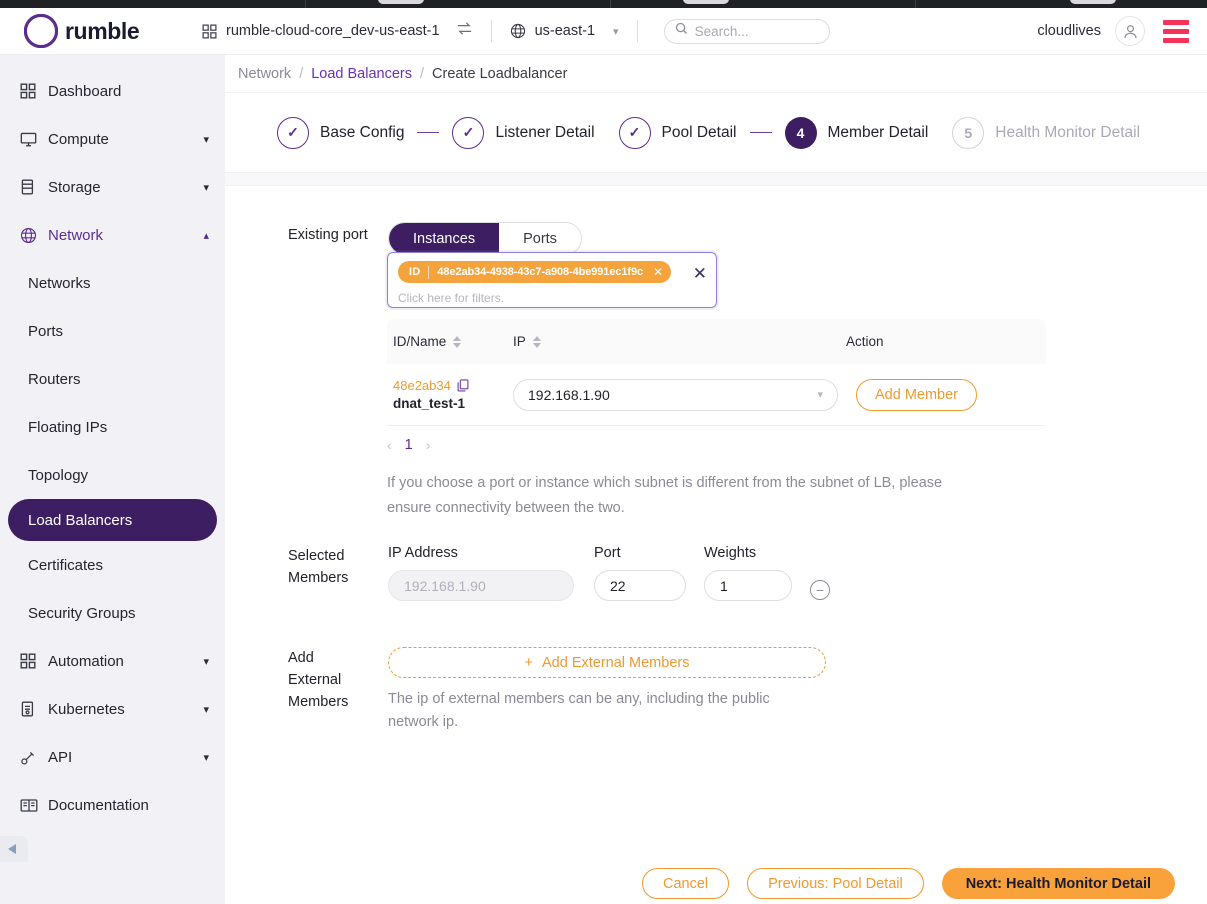 Image resolution: width=1207 pixels, height=904 pixels. I want to click on plus-icon: +, so click(528, 662).